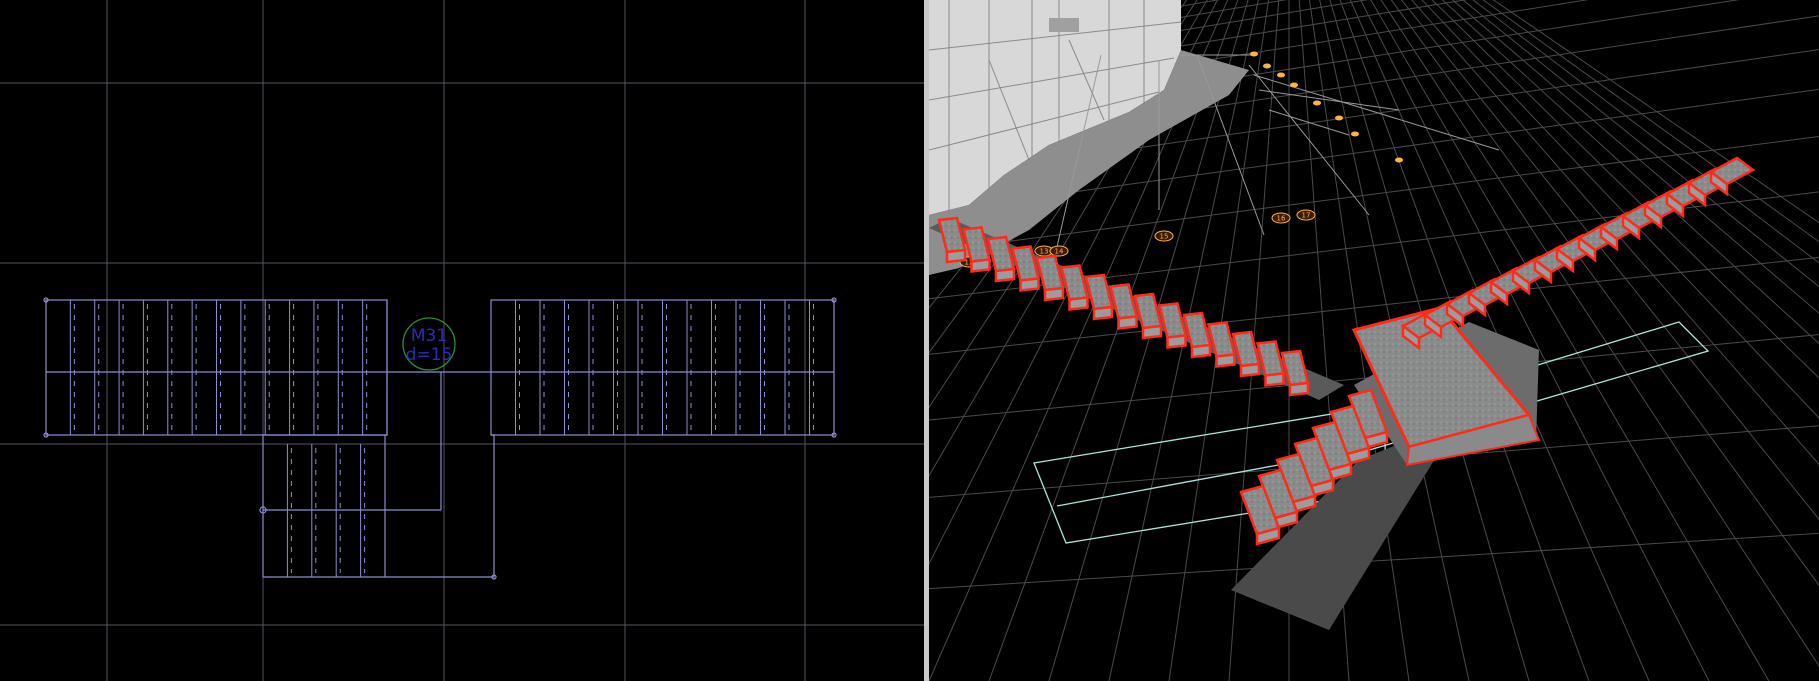  What do you see at coordinates (378, 439) in the screenshot?
I see `landing-outline` at bounding box center [378, 439].